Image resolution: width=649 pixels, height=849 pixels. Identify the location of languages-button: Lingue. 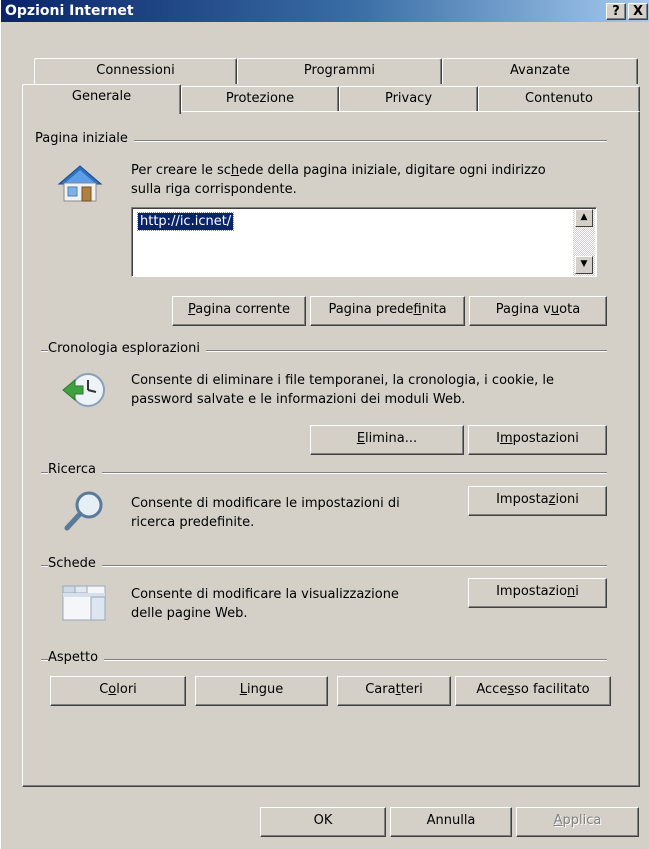
(261, 691).